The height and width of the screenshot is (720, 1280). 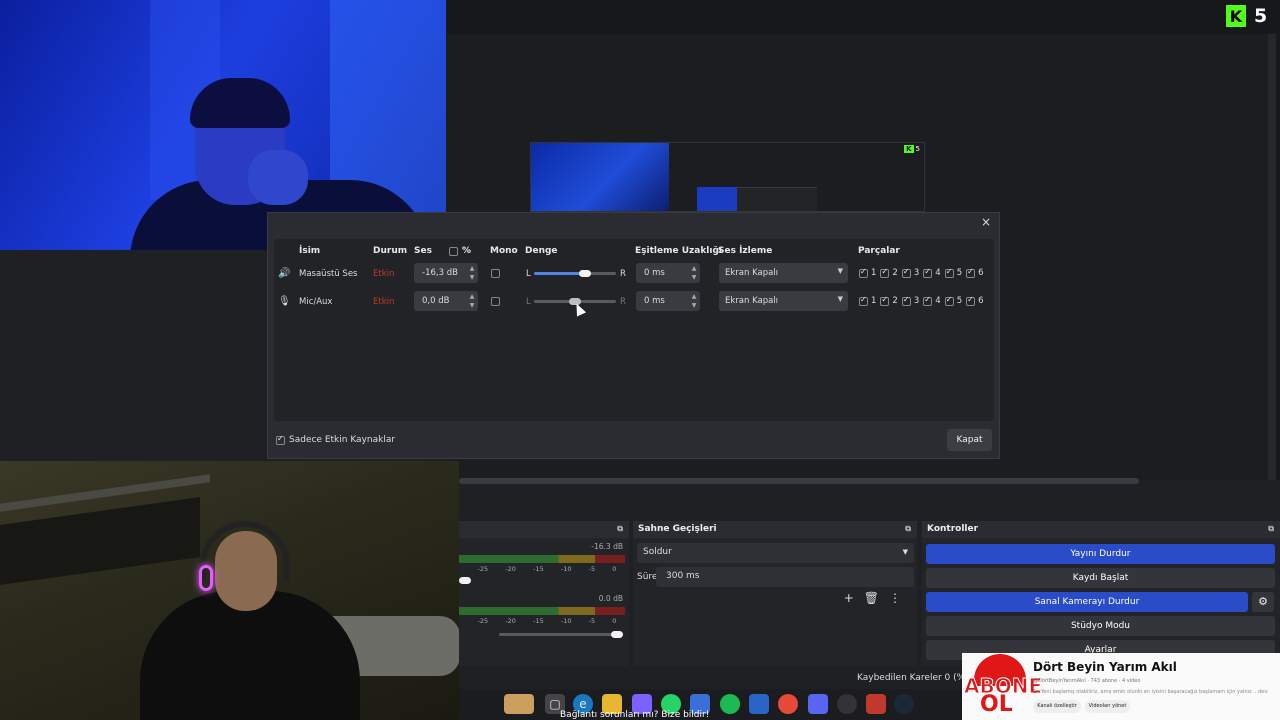 I want to click on percent-checkbox, so click(x=453, y=251).